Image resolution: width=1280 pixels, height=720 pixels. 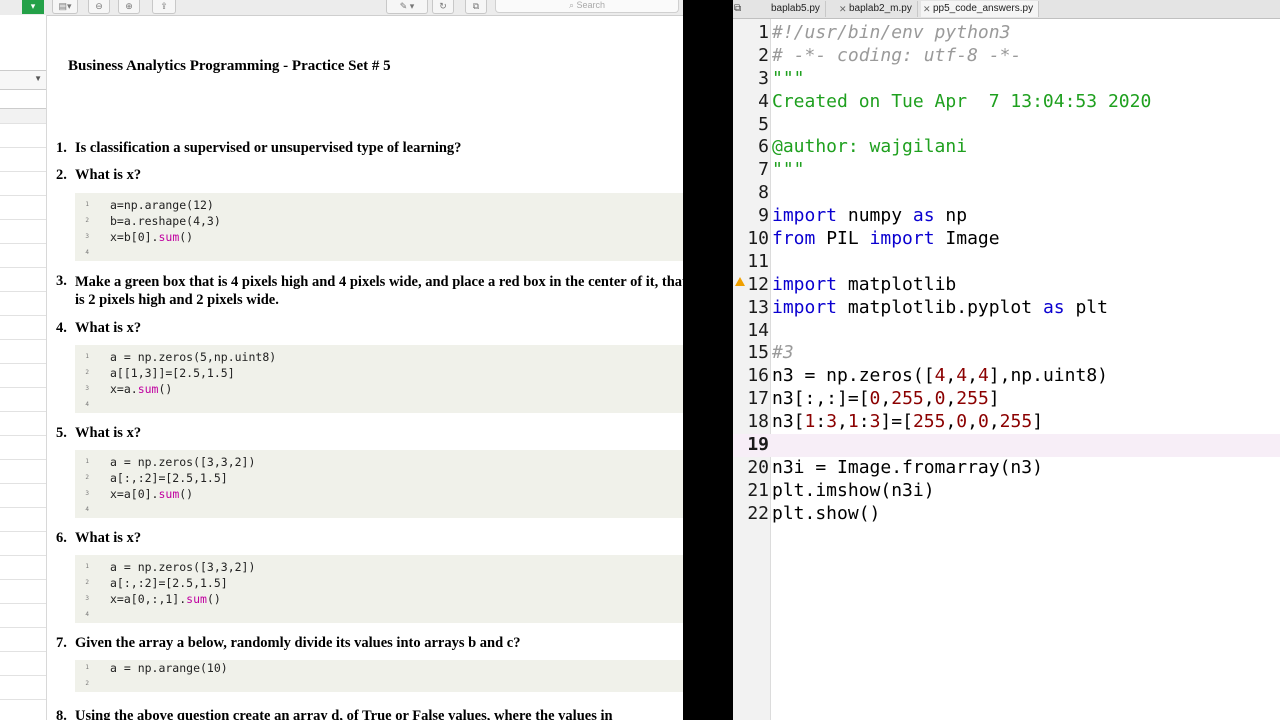 I want to click on code-text: b=a.reshape(4,3), so click(x=165, y=221).